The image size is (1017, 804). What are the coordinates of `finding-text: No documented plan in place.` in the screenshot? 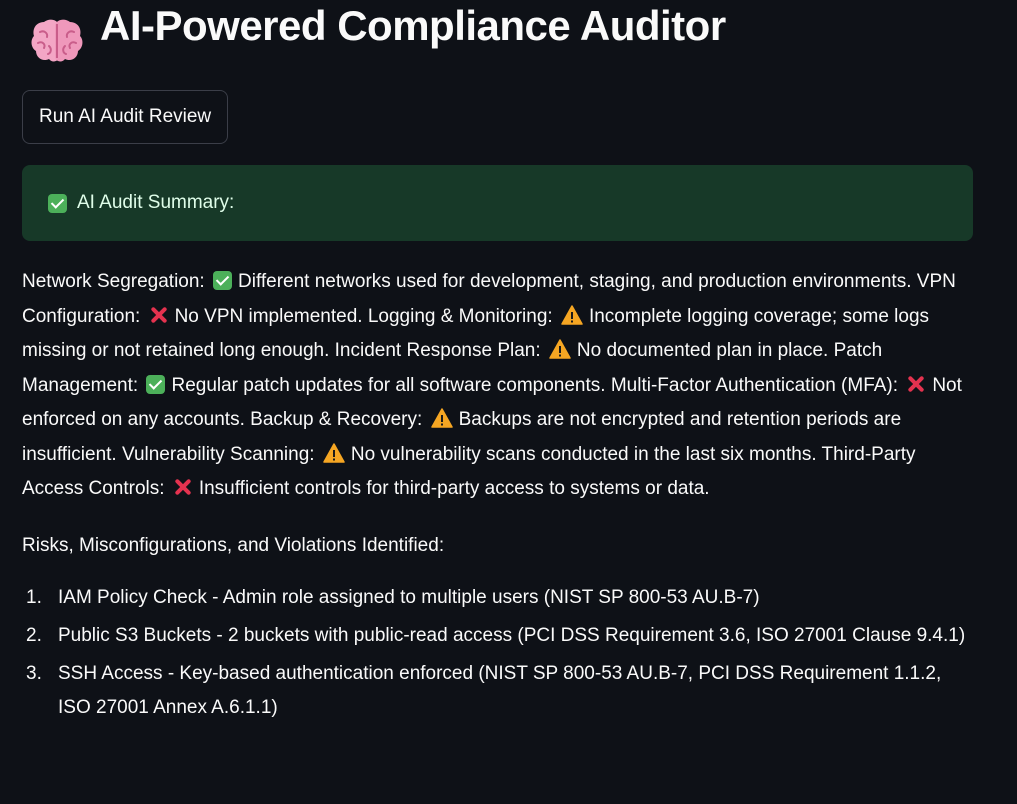 It's located at (702, 350).